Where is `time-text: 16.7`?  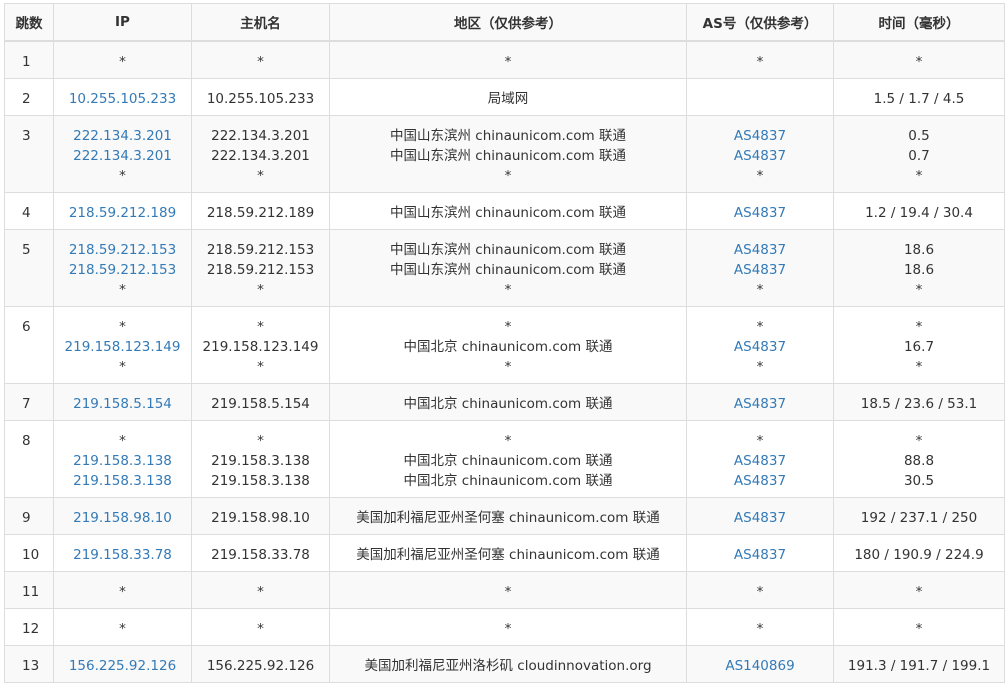 time-text: 16.7 is located at coordinates (919, 346).